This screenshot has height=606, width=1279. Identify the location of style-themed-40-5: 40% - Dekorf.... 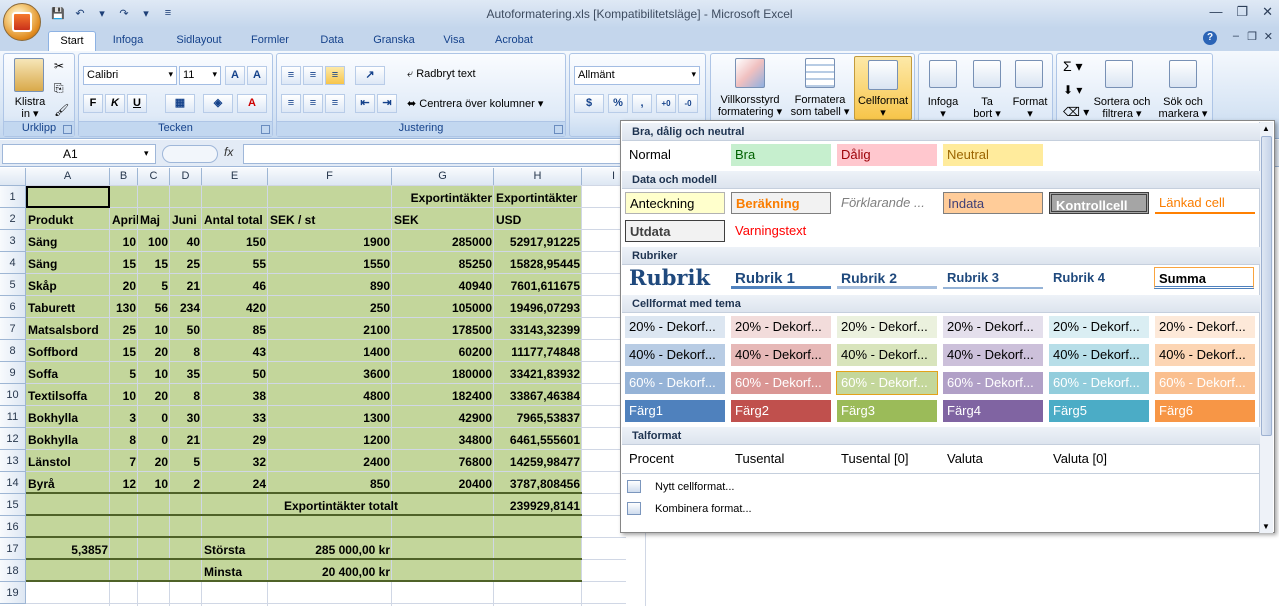
(1099, 355).